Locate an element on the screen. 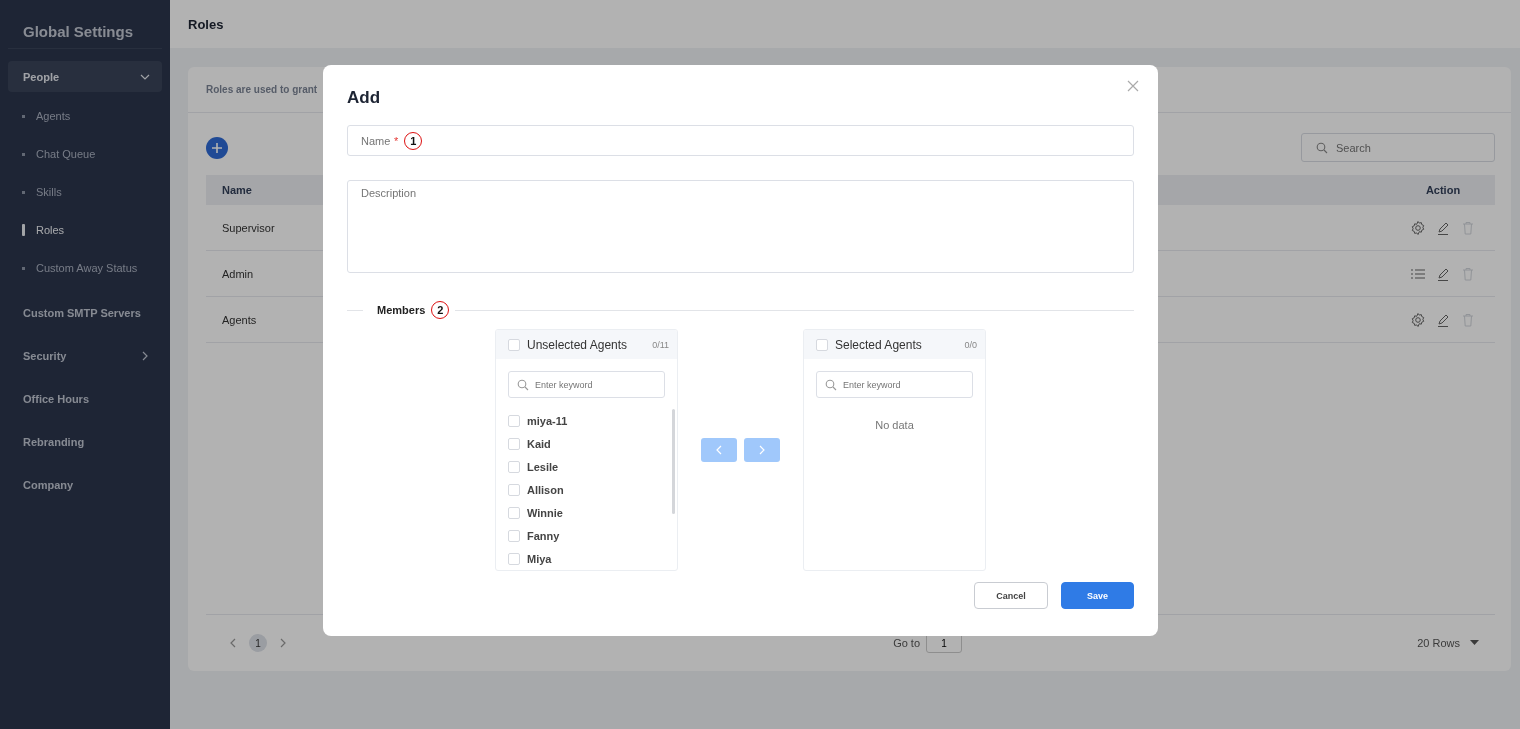 The width and height of the screenshot is (1520, 729). agent-name: Fanny is located at coordinates (543, 535).